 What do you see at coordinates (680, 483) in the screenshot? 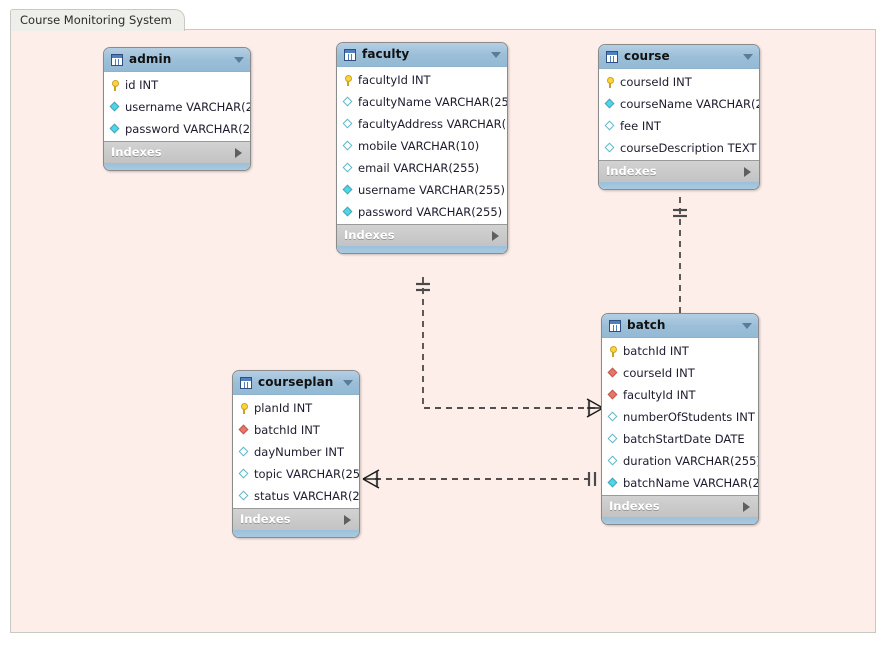
I see `table-column: batchName VARCHAR(255)` at bounding box center [680, 483].